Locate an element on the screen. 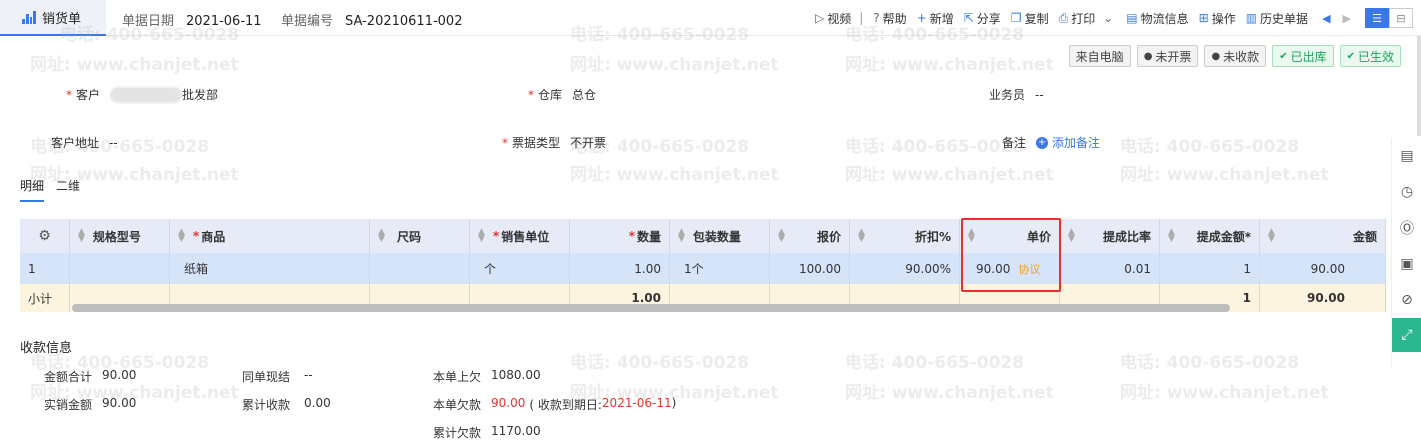  address-field: 客户地址 -- is located at coordinates (84, 142).